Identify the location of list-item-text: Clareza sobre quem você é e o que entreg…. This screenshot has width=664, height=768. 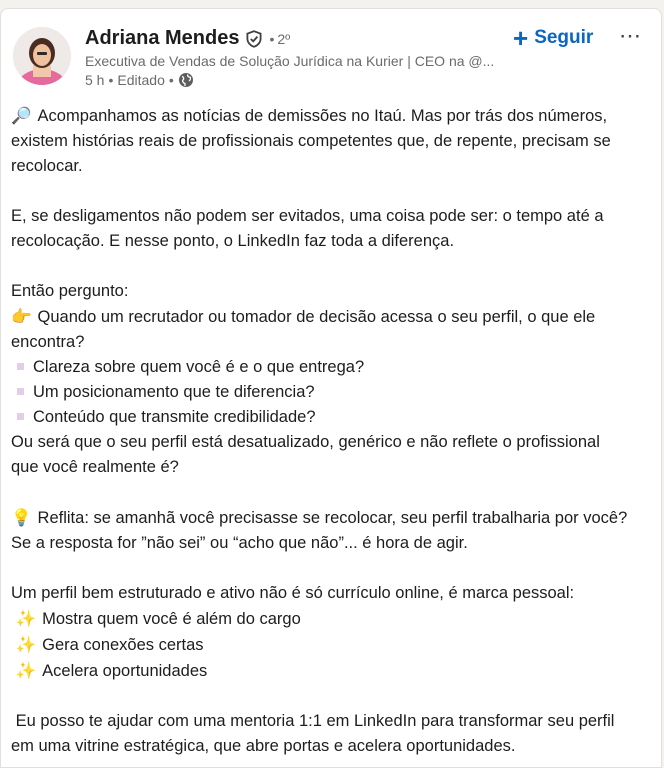
(199, 367).